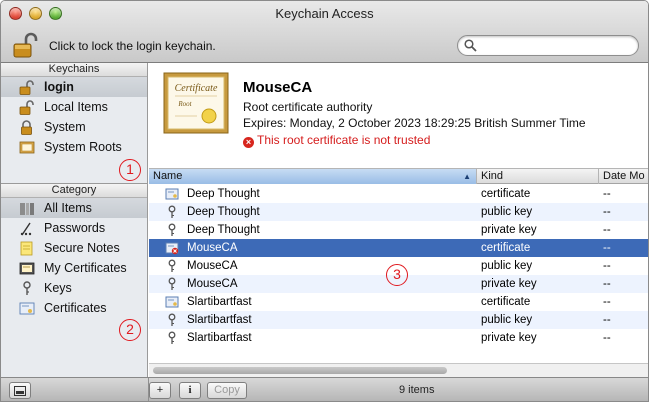 This screenshot has width=649, height=402. Describe the element at coordinates (26, 127) in the screenshot. I see `padlock-icon` at that location.